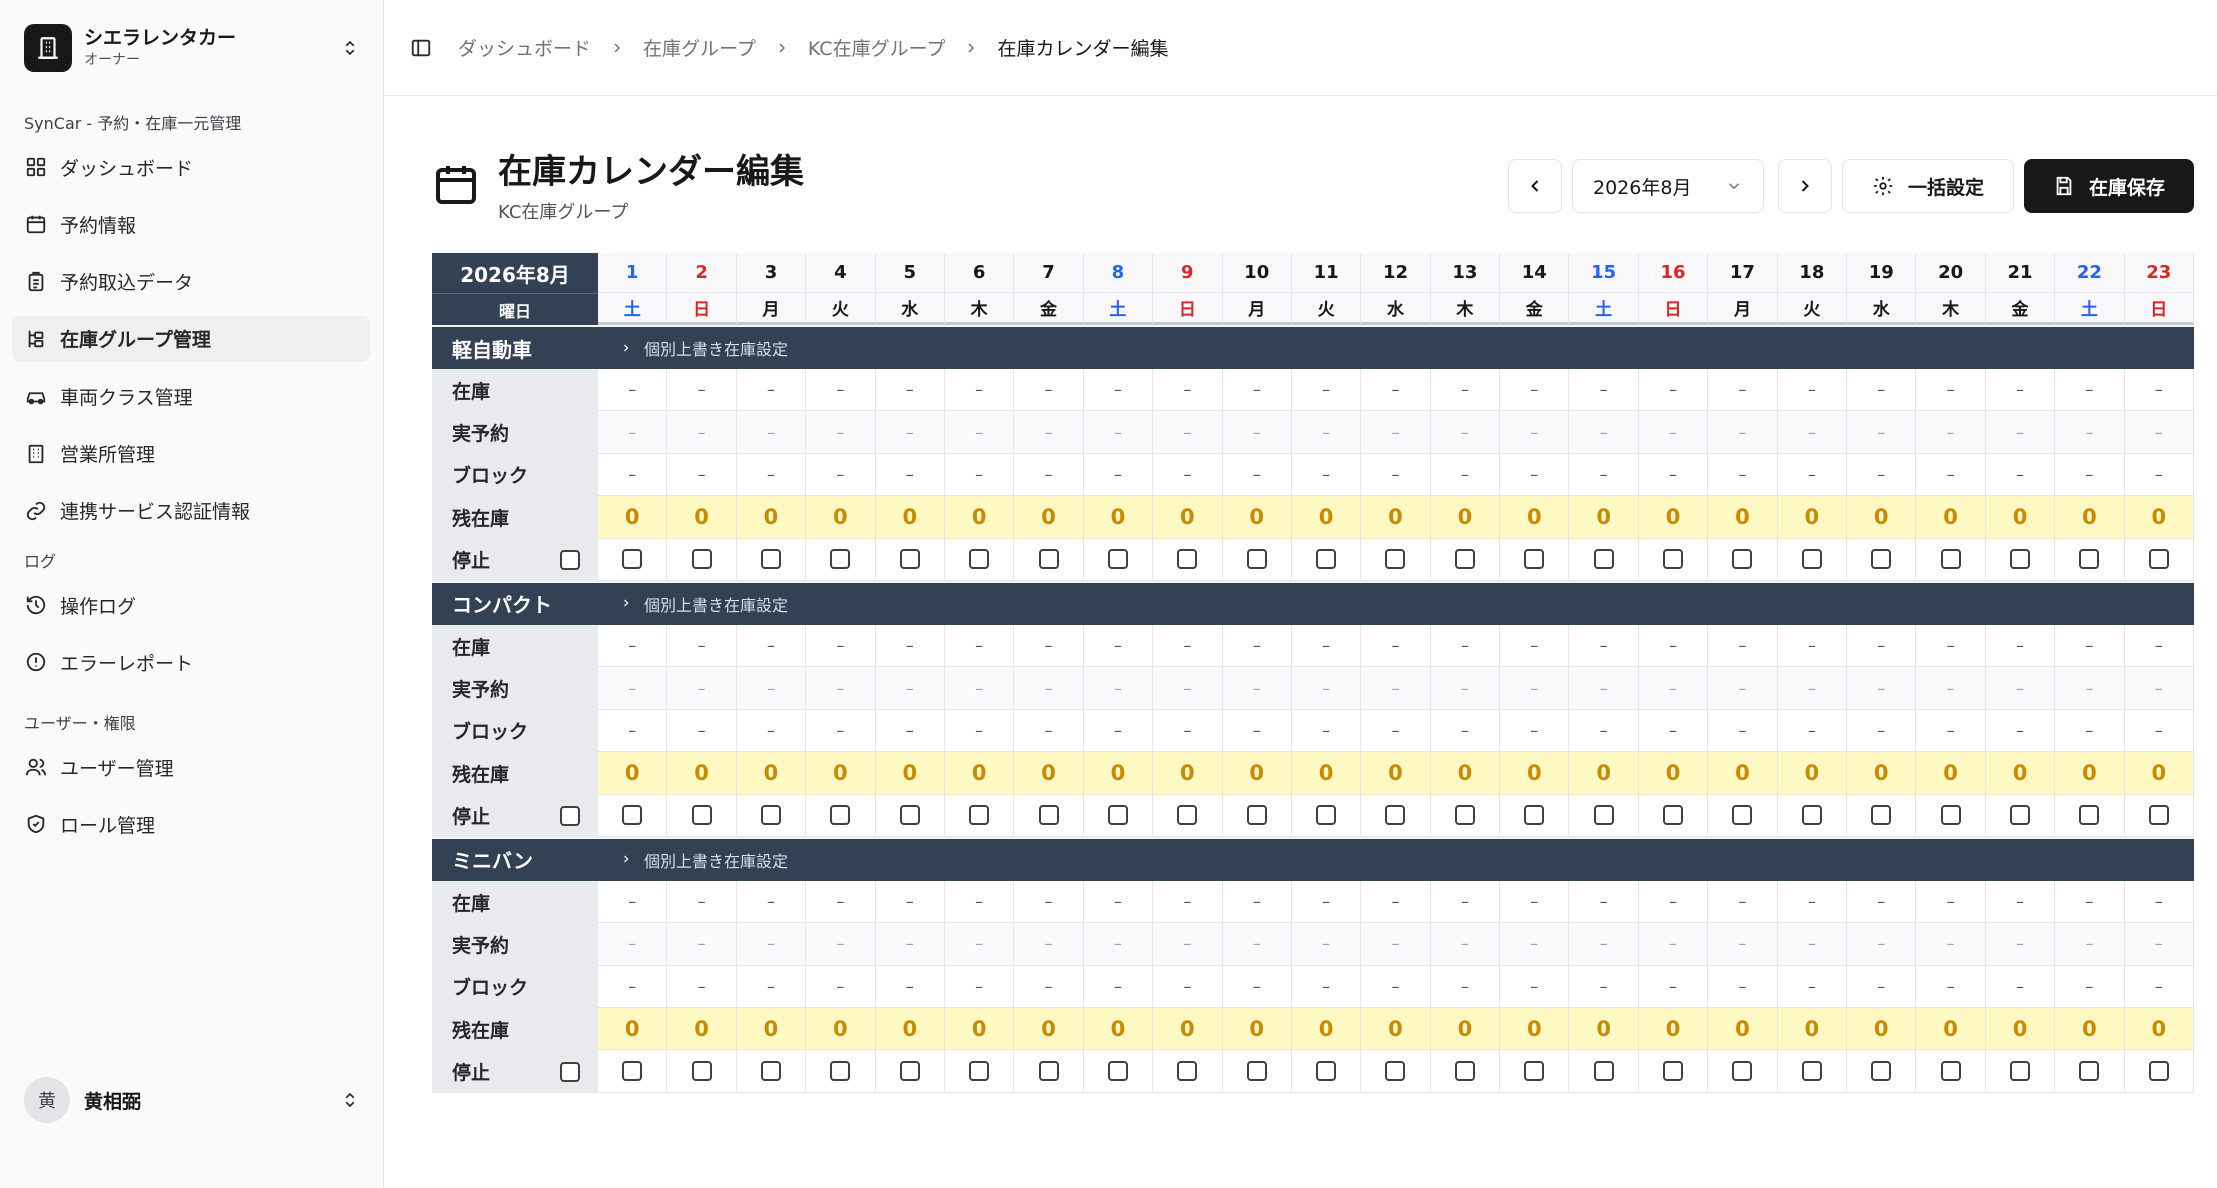 The image size is (2217, 1188). What do you see at coordinates (191, 767) in the screenshot?
I see `sidebar-item-users: ユーザー管理` at bounding box center [191, 767].